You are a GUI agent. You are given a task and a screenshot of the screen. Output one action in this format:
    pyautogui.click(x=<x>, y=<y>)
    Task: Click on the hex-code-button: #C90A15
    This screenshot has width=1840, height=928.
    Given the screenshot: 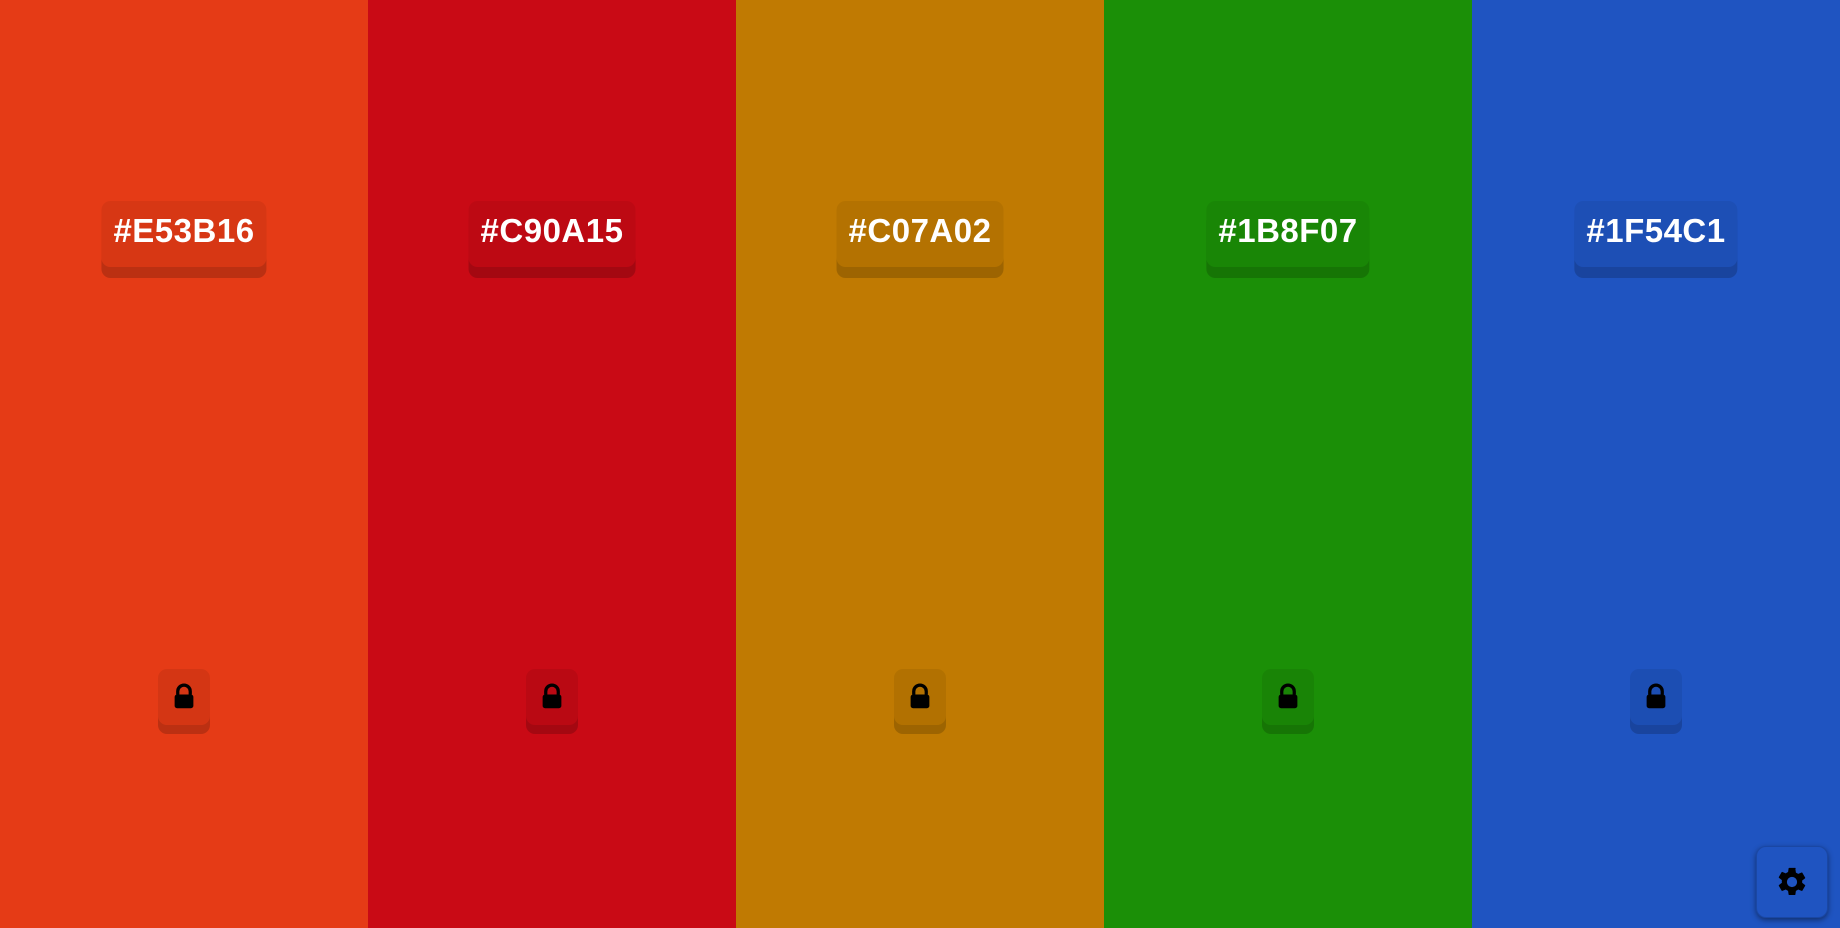 What is the action you would take?
    pyautogui.click(x=552, y=234)
    